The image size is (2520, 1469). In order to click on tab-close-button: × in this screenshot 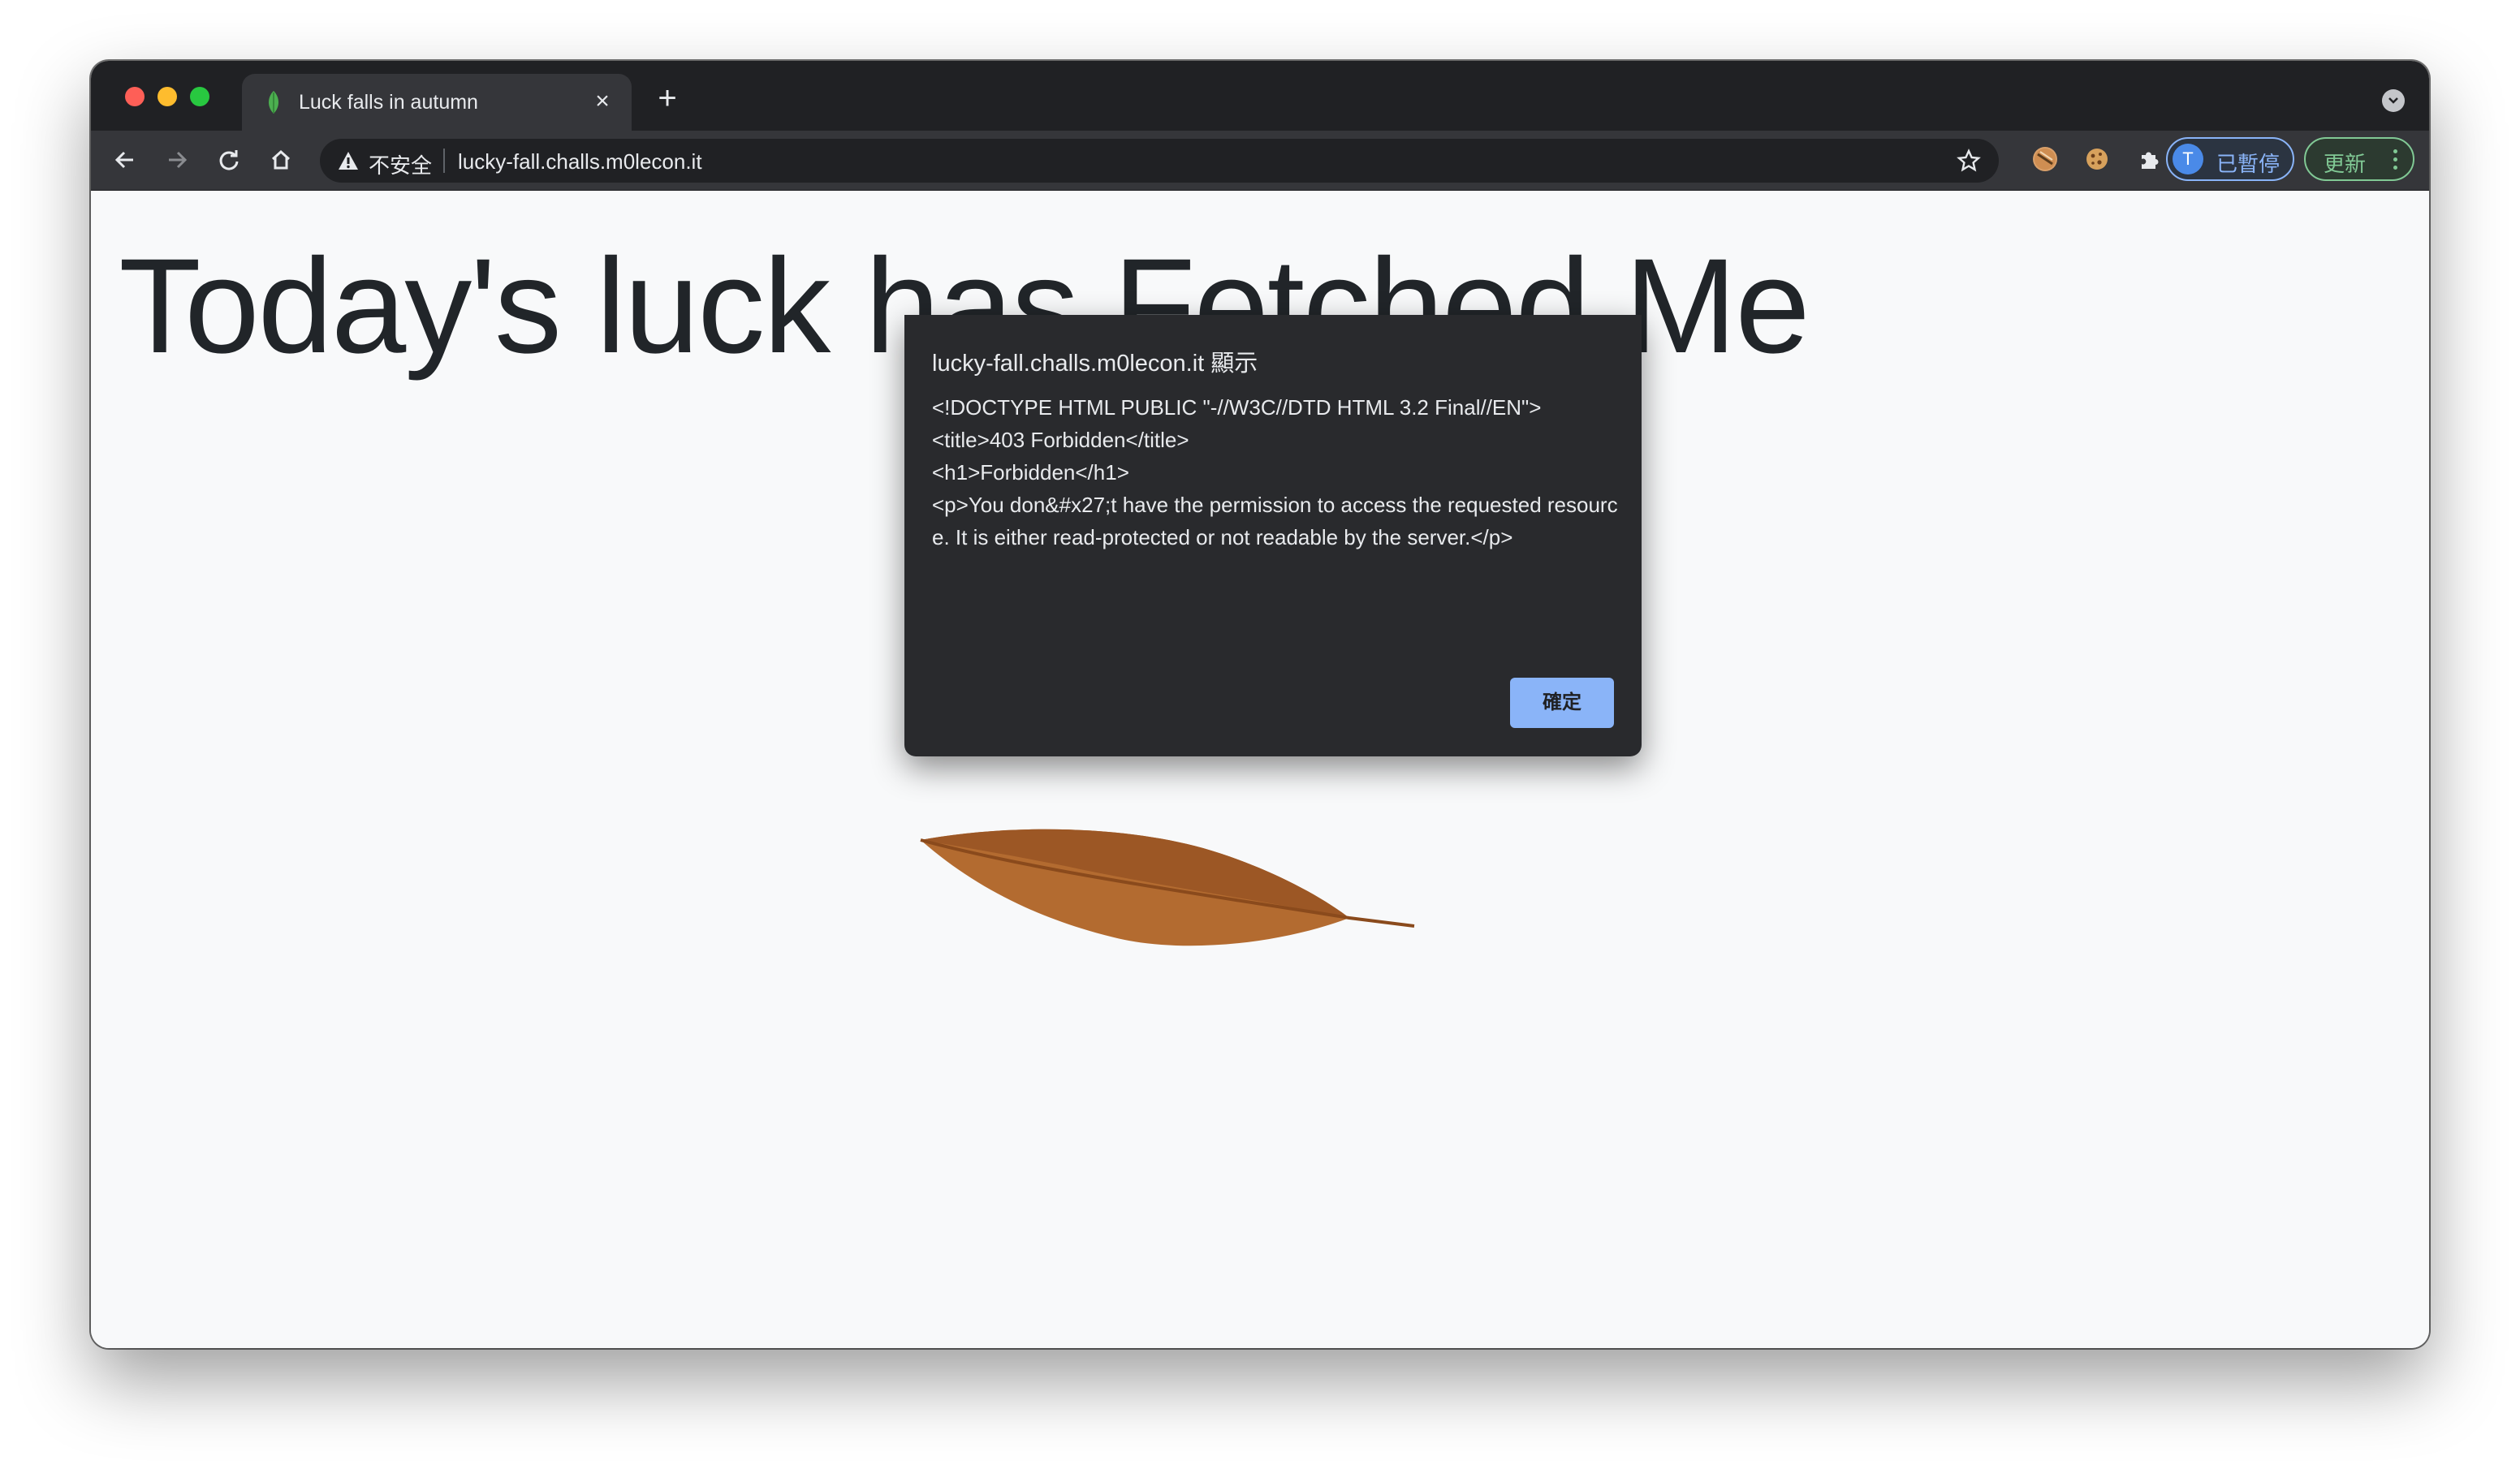, I will do `click(603, 101)`.